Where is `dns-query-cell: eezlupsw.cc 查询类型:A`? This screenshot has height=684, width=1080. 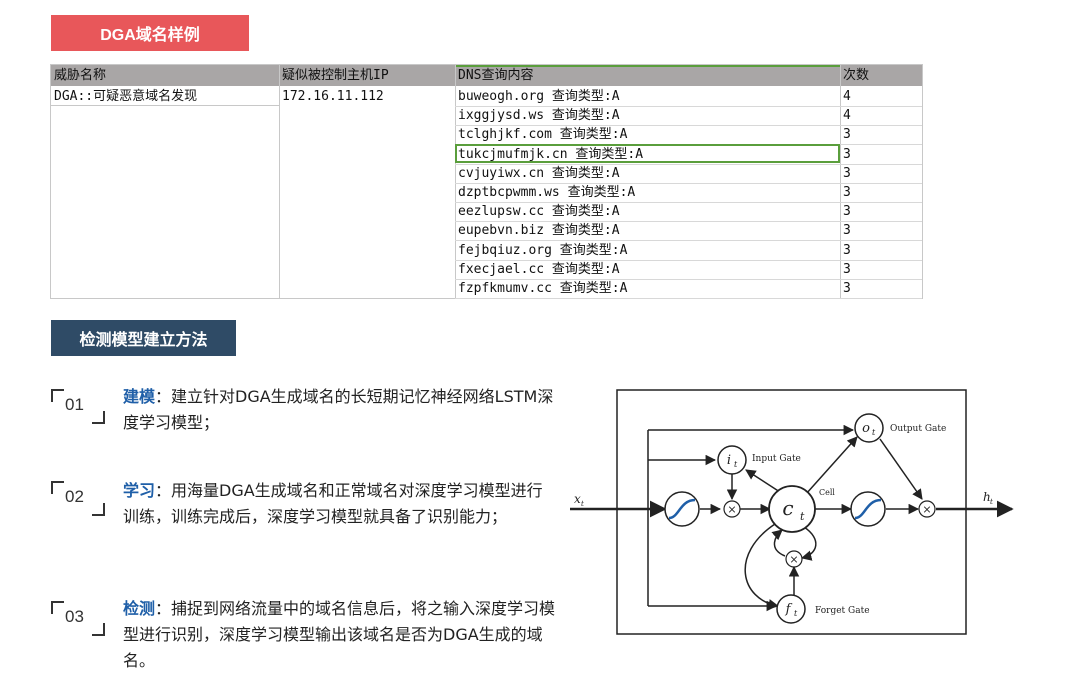
dns-query-cell: eezlupsw.cc 查询类型:A is located at coordinates (539, 212).